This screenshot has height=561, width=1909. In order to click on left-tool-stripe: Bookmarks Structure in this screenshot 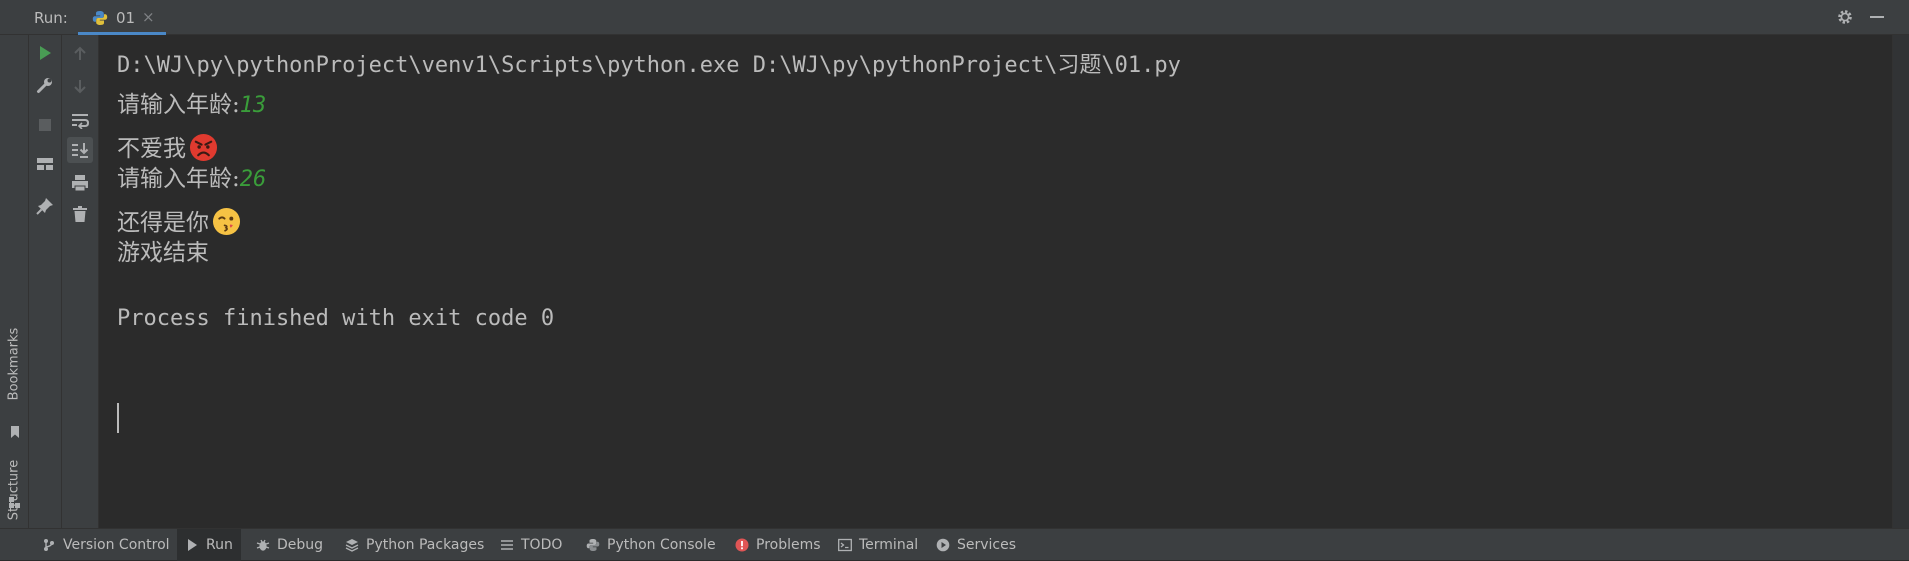, I will do `click(14, 281)`.